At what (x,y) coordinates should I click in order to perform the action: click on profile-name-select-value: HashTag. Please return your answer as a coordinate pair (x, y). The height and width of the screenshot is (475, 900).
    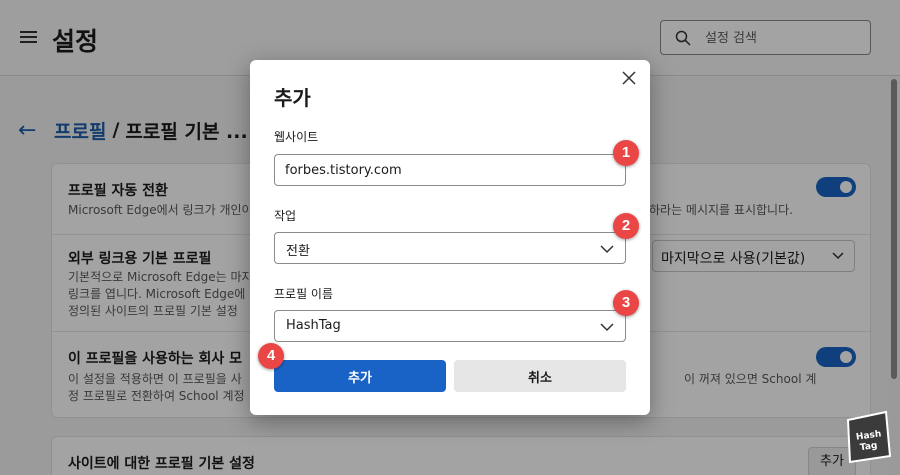
    Looking at the image, I should click on (313, 325).